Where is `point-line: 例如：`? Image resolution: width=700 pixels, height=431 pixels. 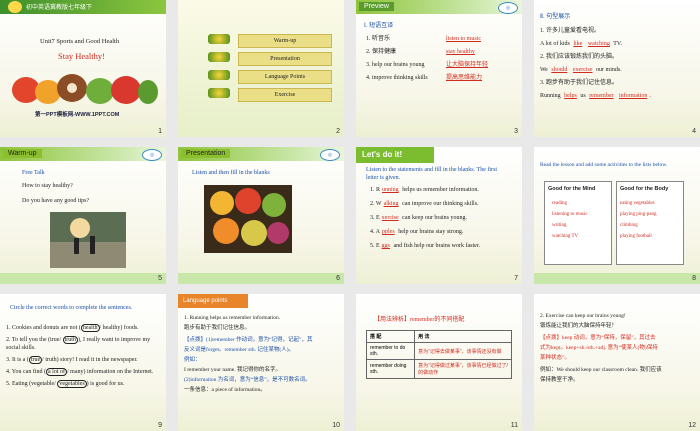 point-line: 例如： is located at coordinates (192, 360).